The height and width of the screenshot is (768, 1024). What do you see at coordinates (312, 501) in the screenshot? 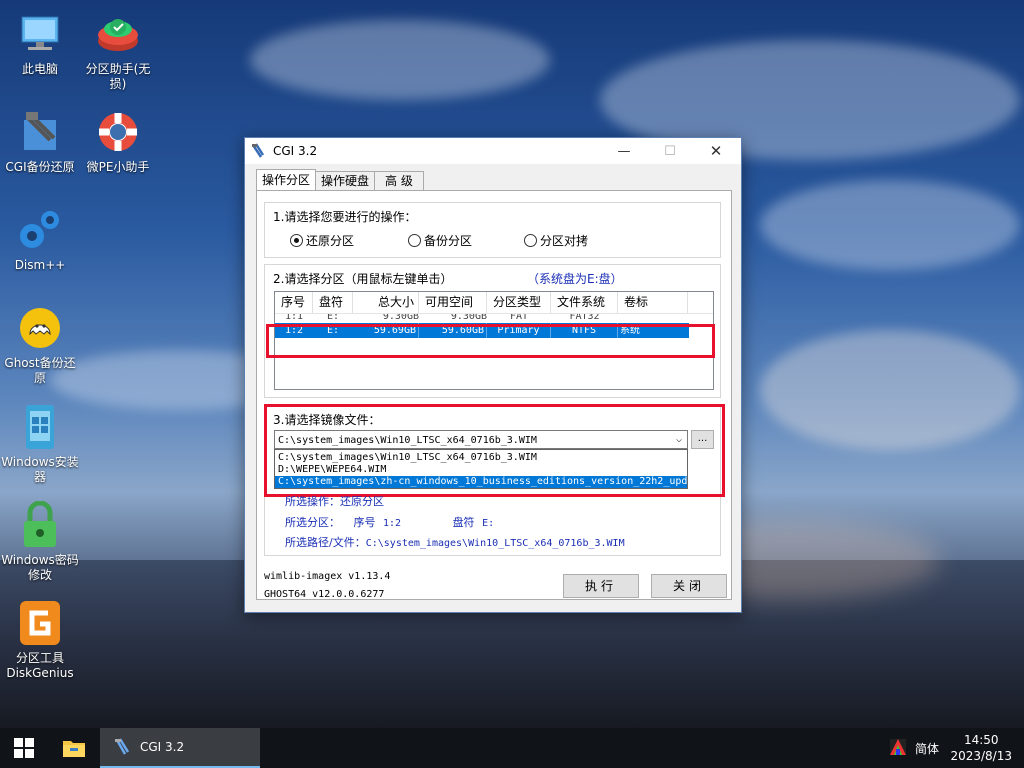
I see `summary-label: 所选操作：` at bounding box center [312, 501].